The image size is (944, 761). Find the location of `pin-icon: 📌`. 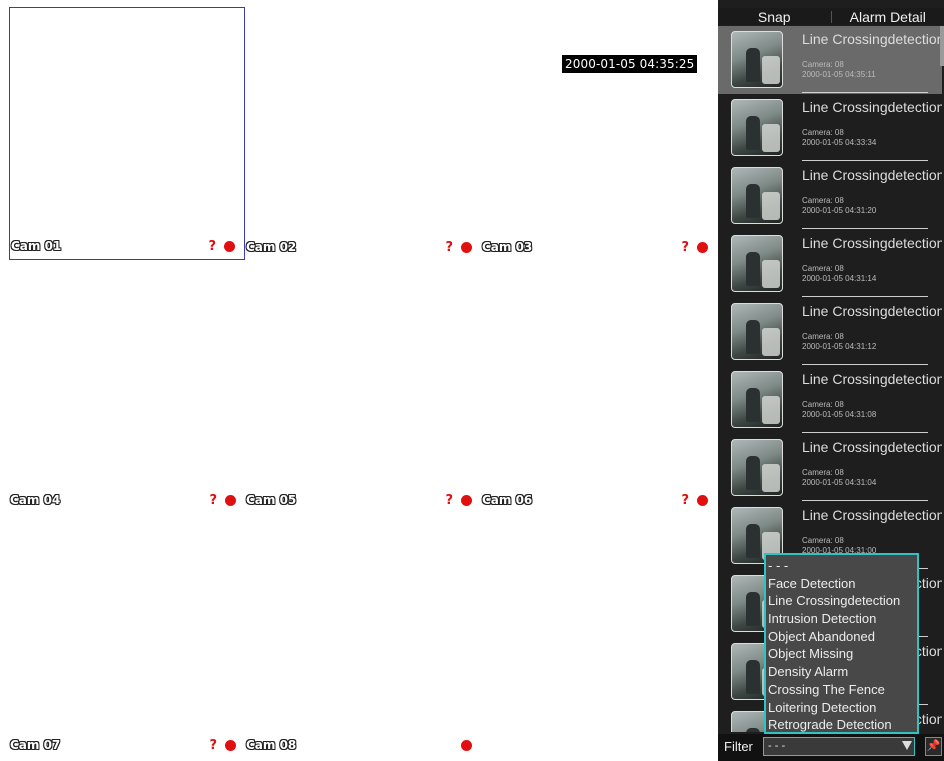

pin-icon: 📌 is located at coordinates (933, 746).